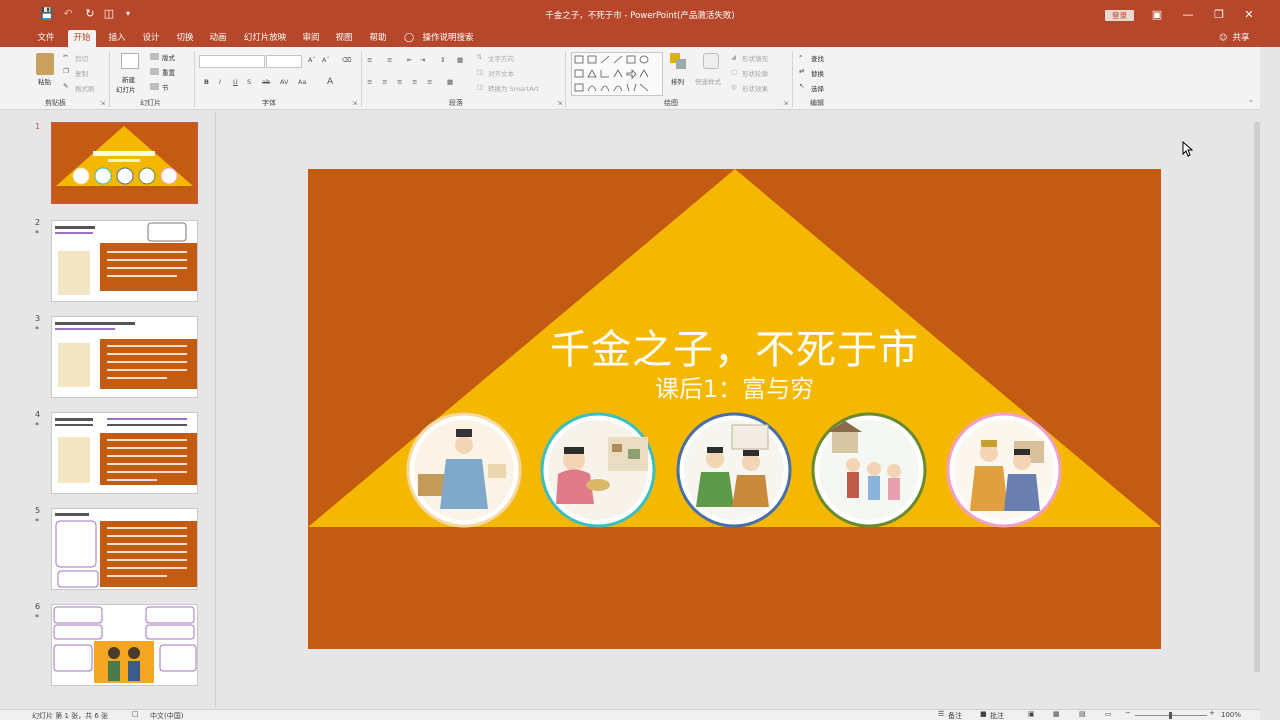 The image size is (1280, 720). What do you see at coordinates (284, 82) in the screenshot?
I see `character-spacing-icon: AV` at bounding box center [284, 82].